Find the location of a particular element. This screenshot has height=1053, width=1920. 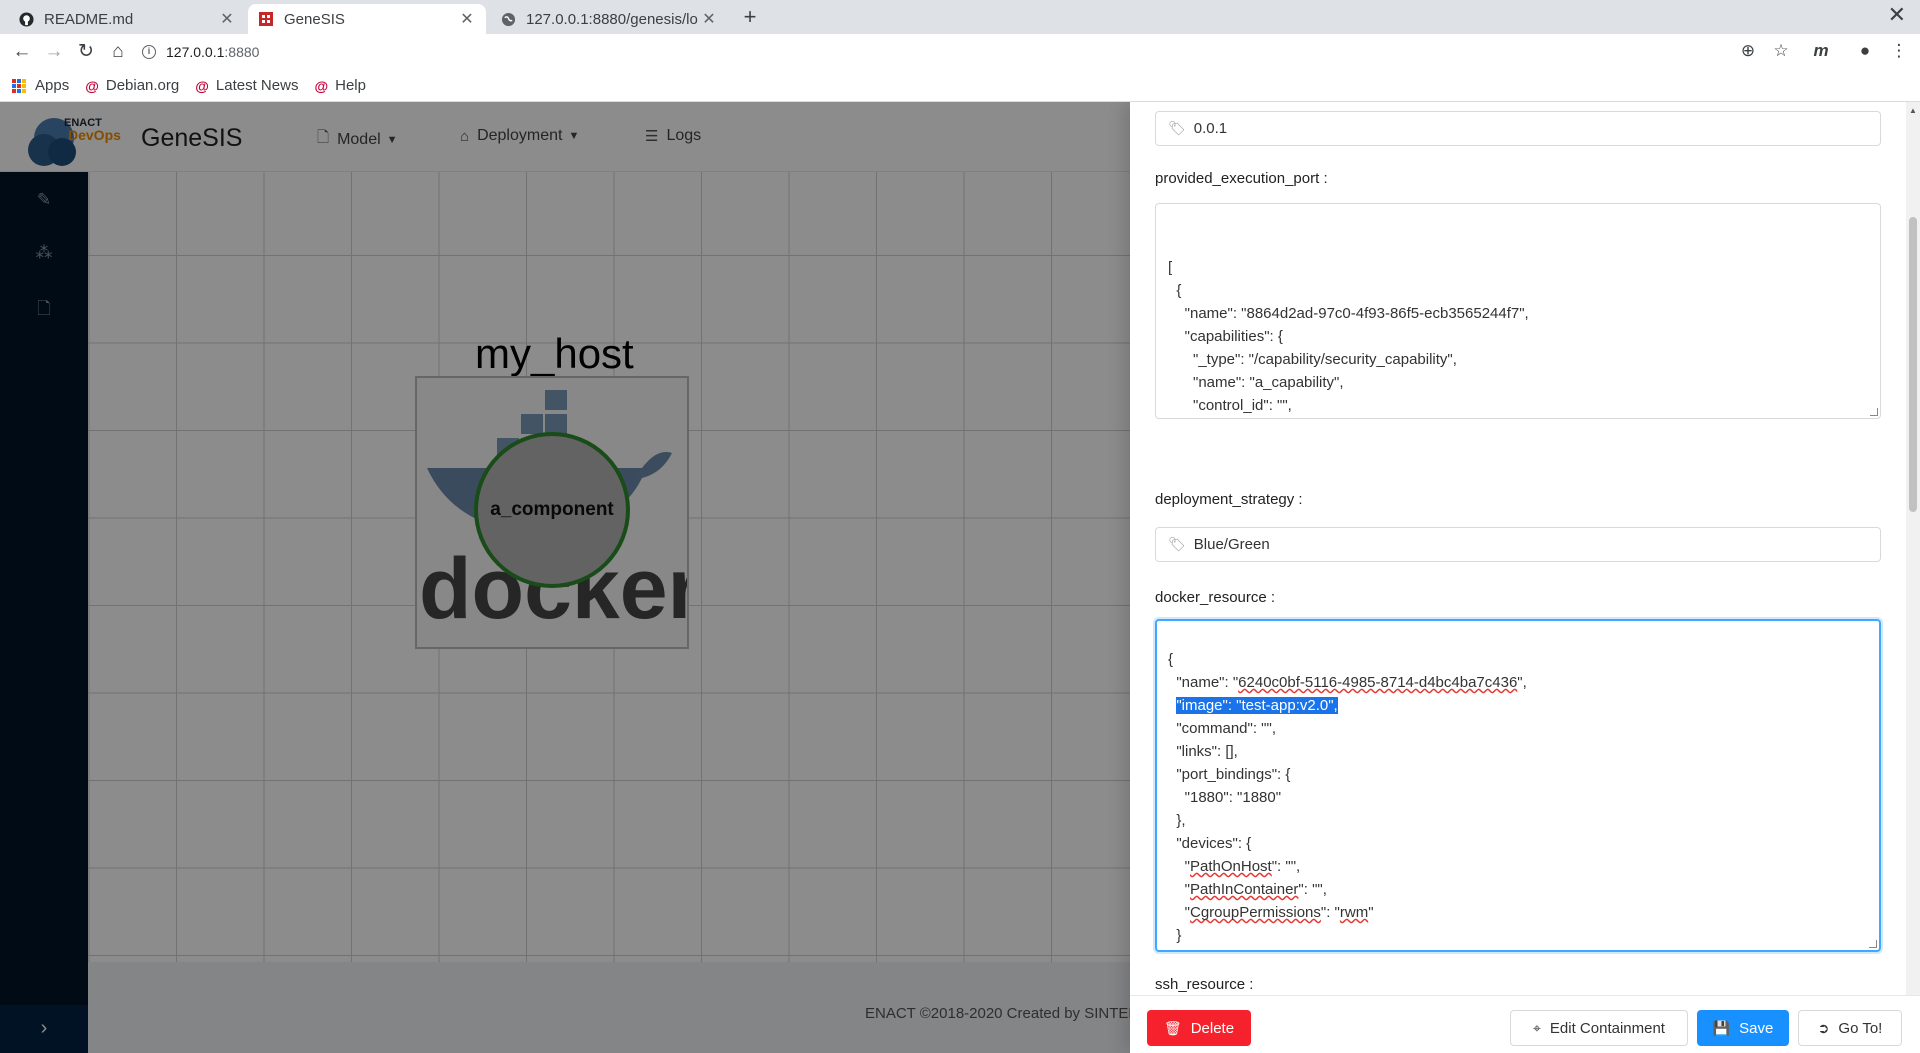

bookmark-latest-news: @ Latest News is located at coordinates (246, 85).